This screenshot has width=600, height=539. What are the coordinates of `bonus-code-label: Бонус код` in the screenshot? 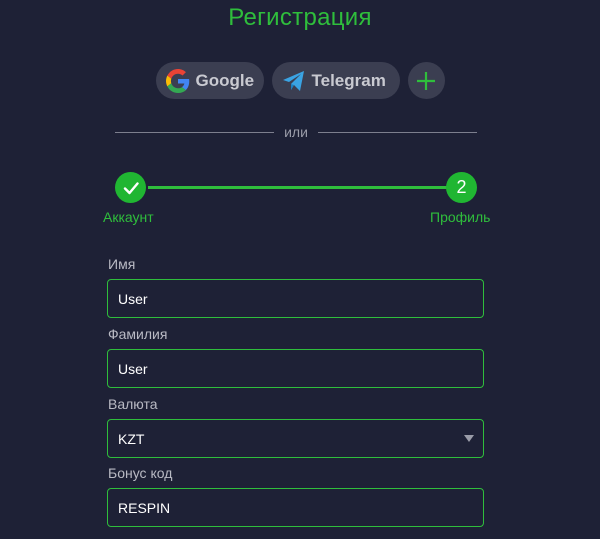 It's located at (140, 473).